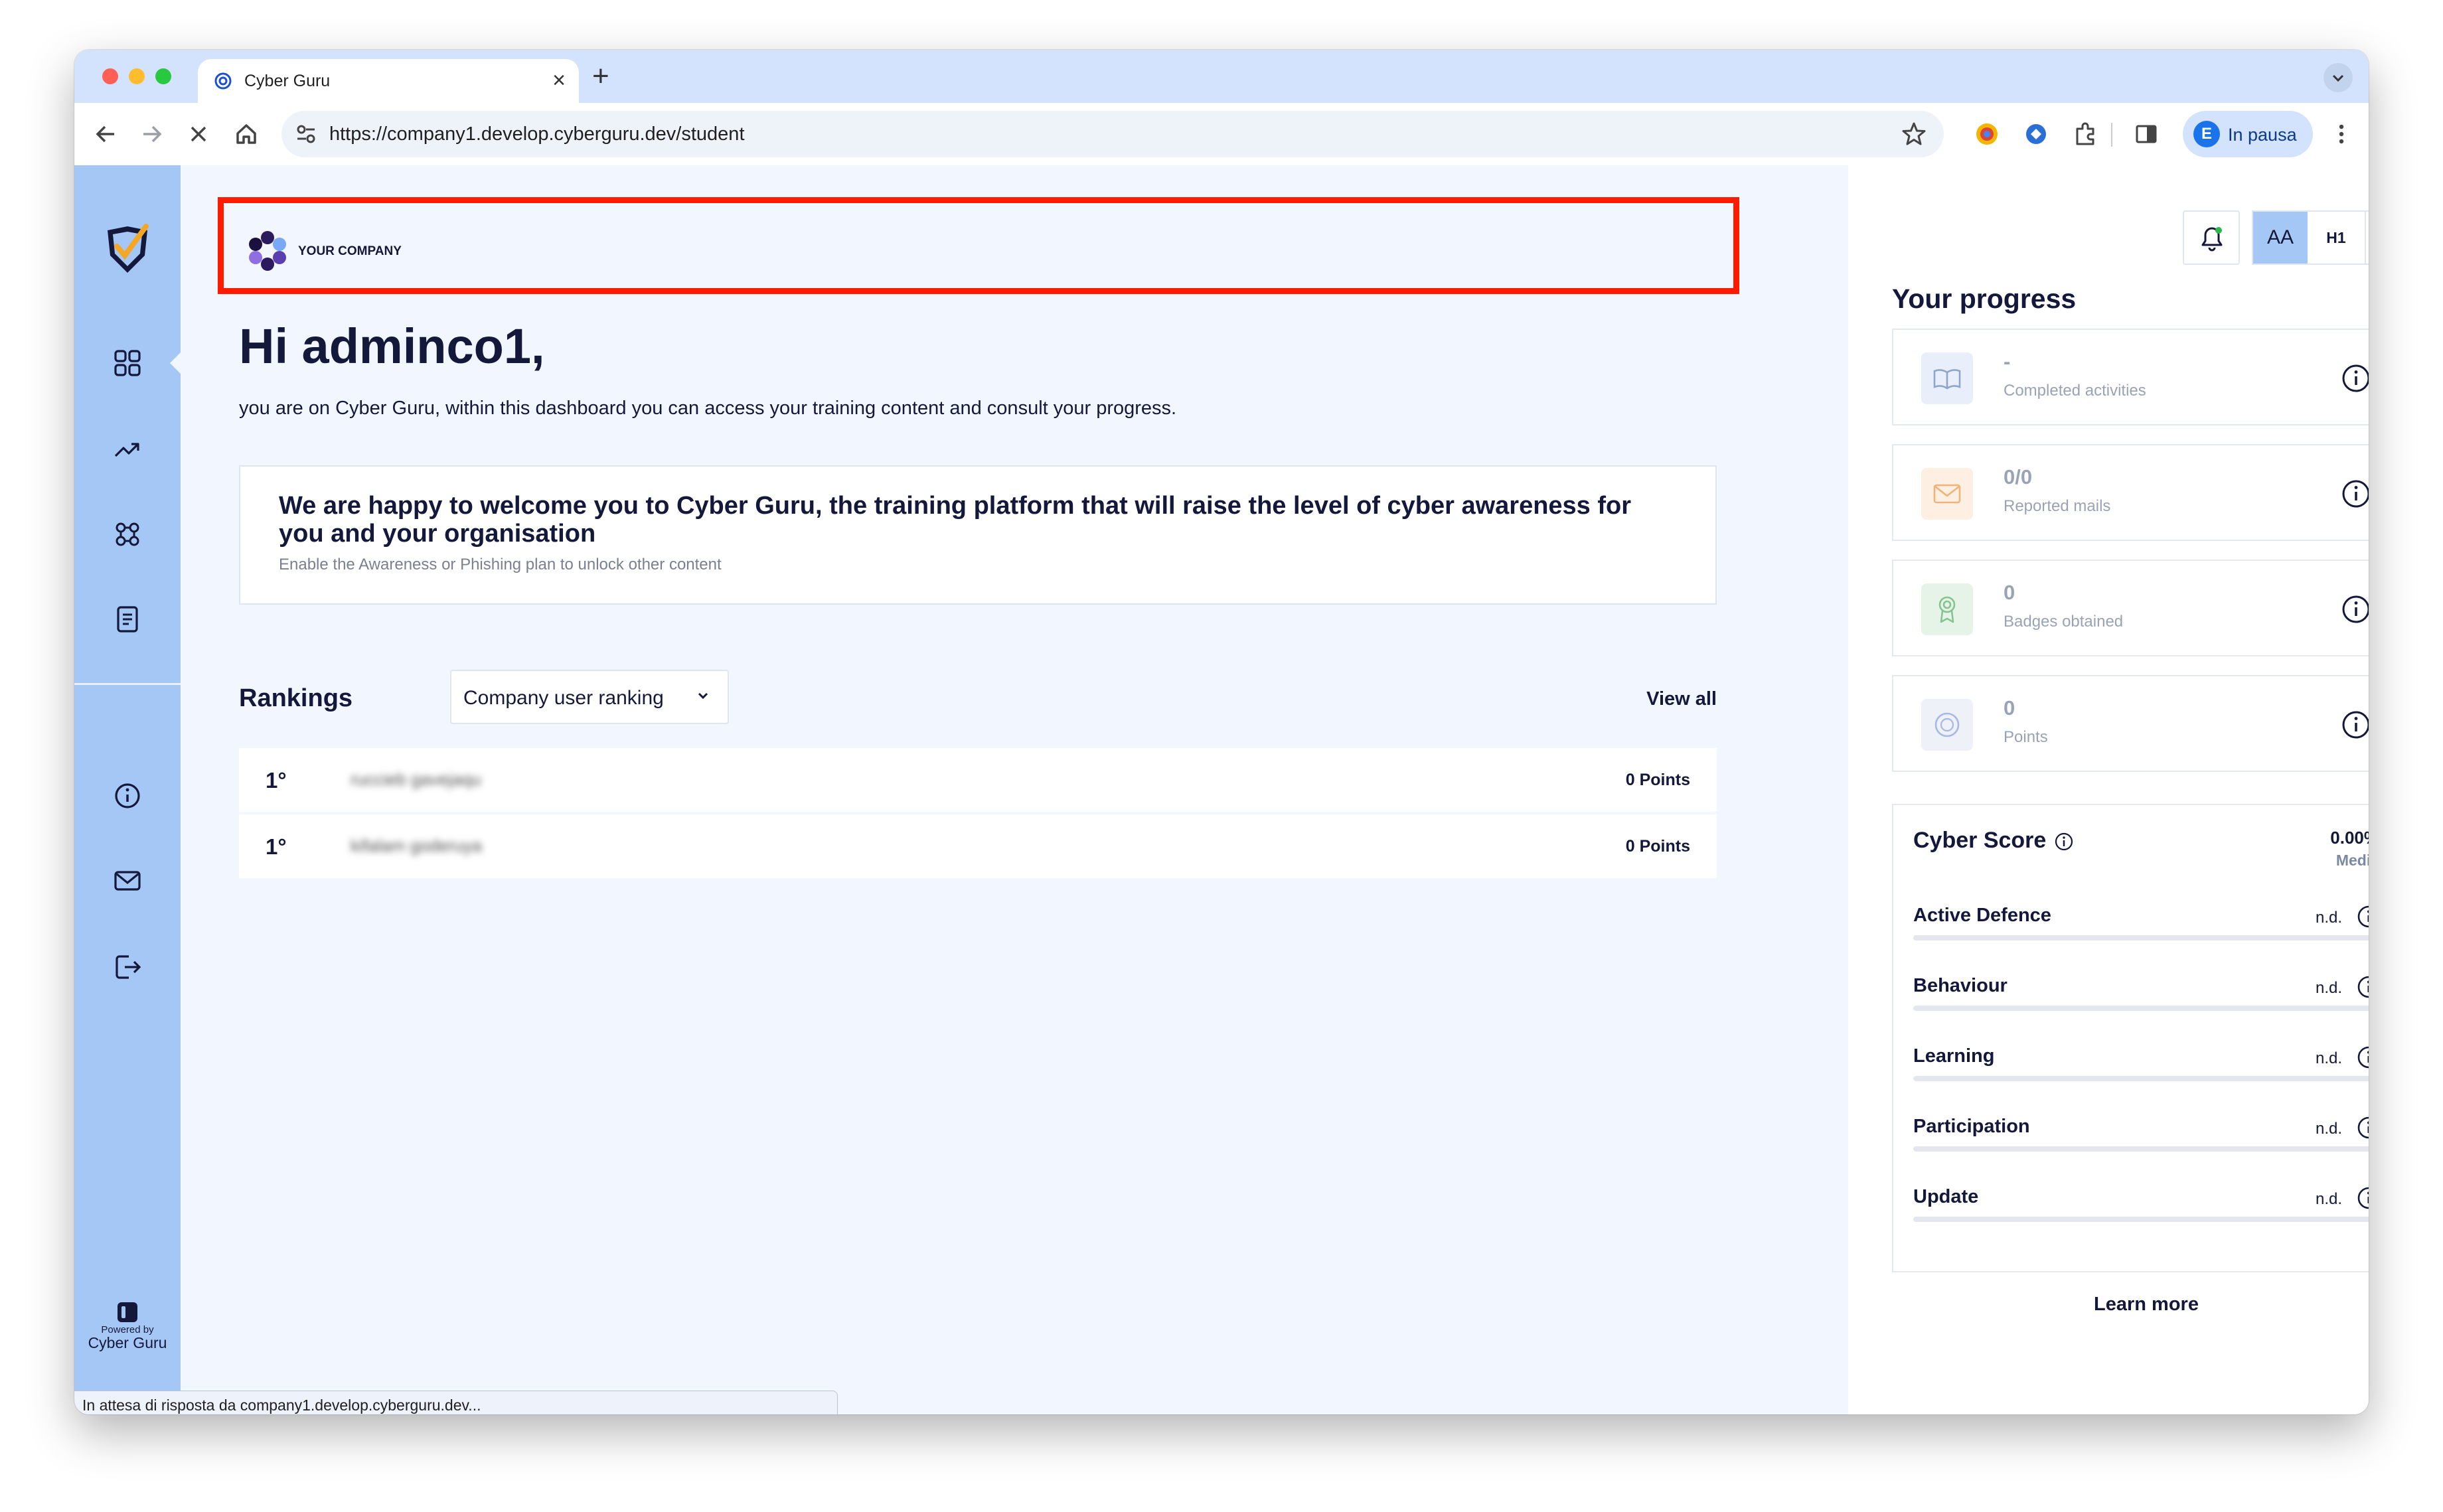 This screenshot has width=2443, height=1512. Describe the element at coordinates (978, 780) in the screenshot. I see `ranking-row: 1° ruccieb gavejaqu 0 Points` at that location.